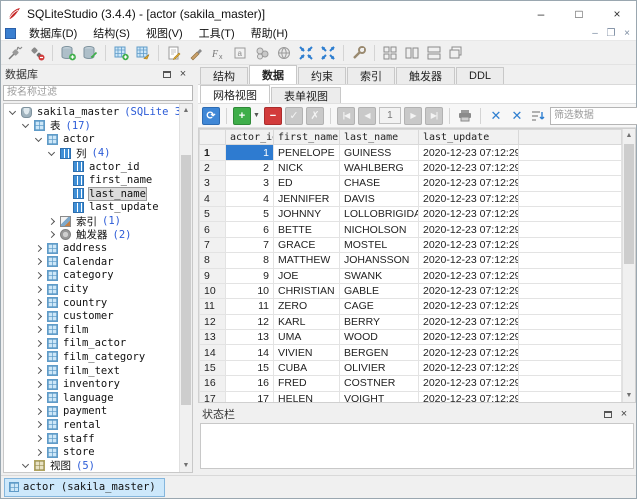 The width and height of the screenshot is (637, 499). What do you see at coordinates (91, 140) in the screenshot?
I see `tree-item-actor: actor` at bounding box center [91, 140].